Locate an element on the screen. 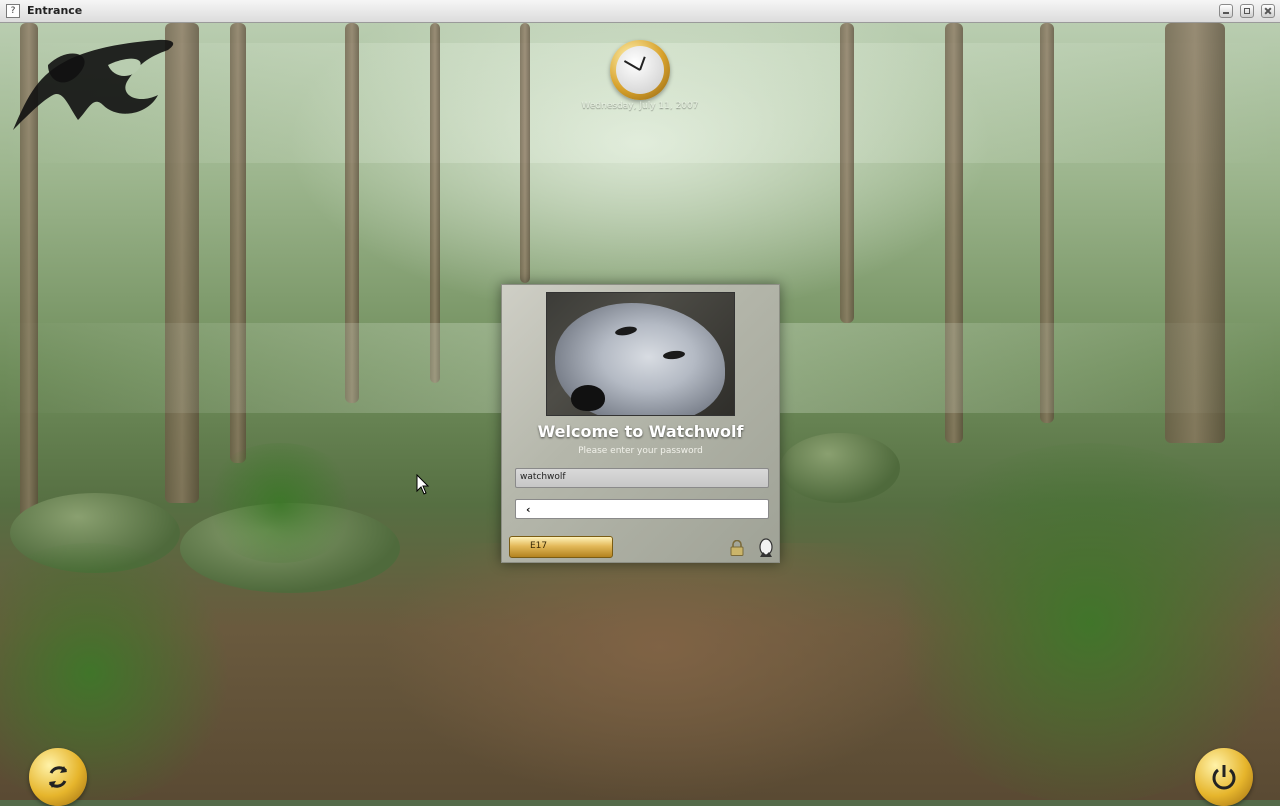 This screenshot has width=1280, height=806. power-button is located at coordinates (1224, 777).